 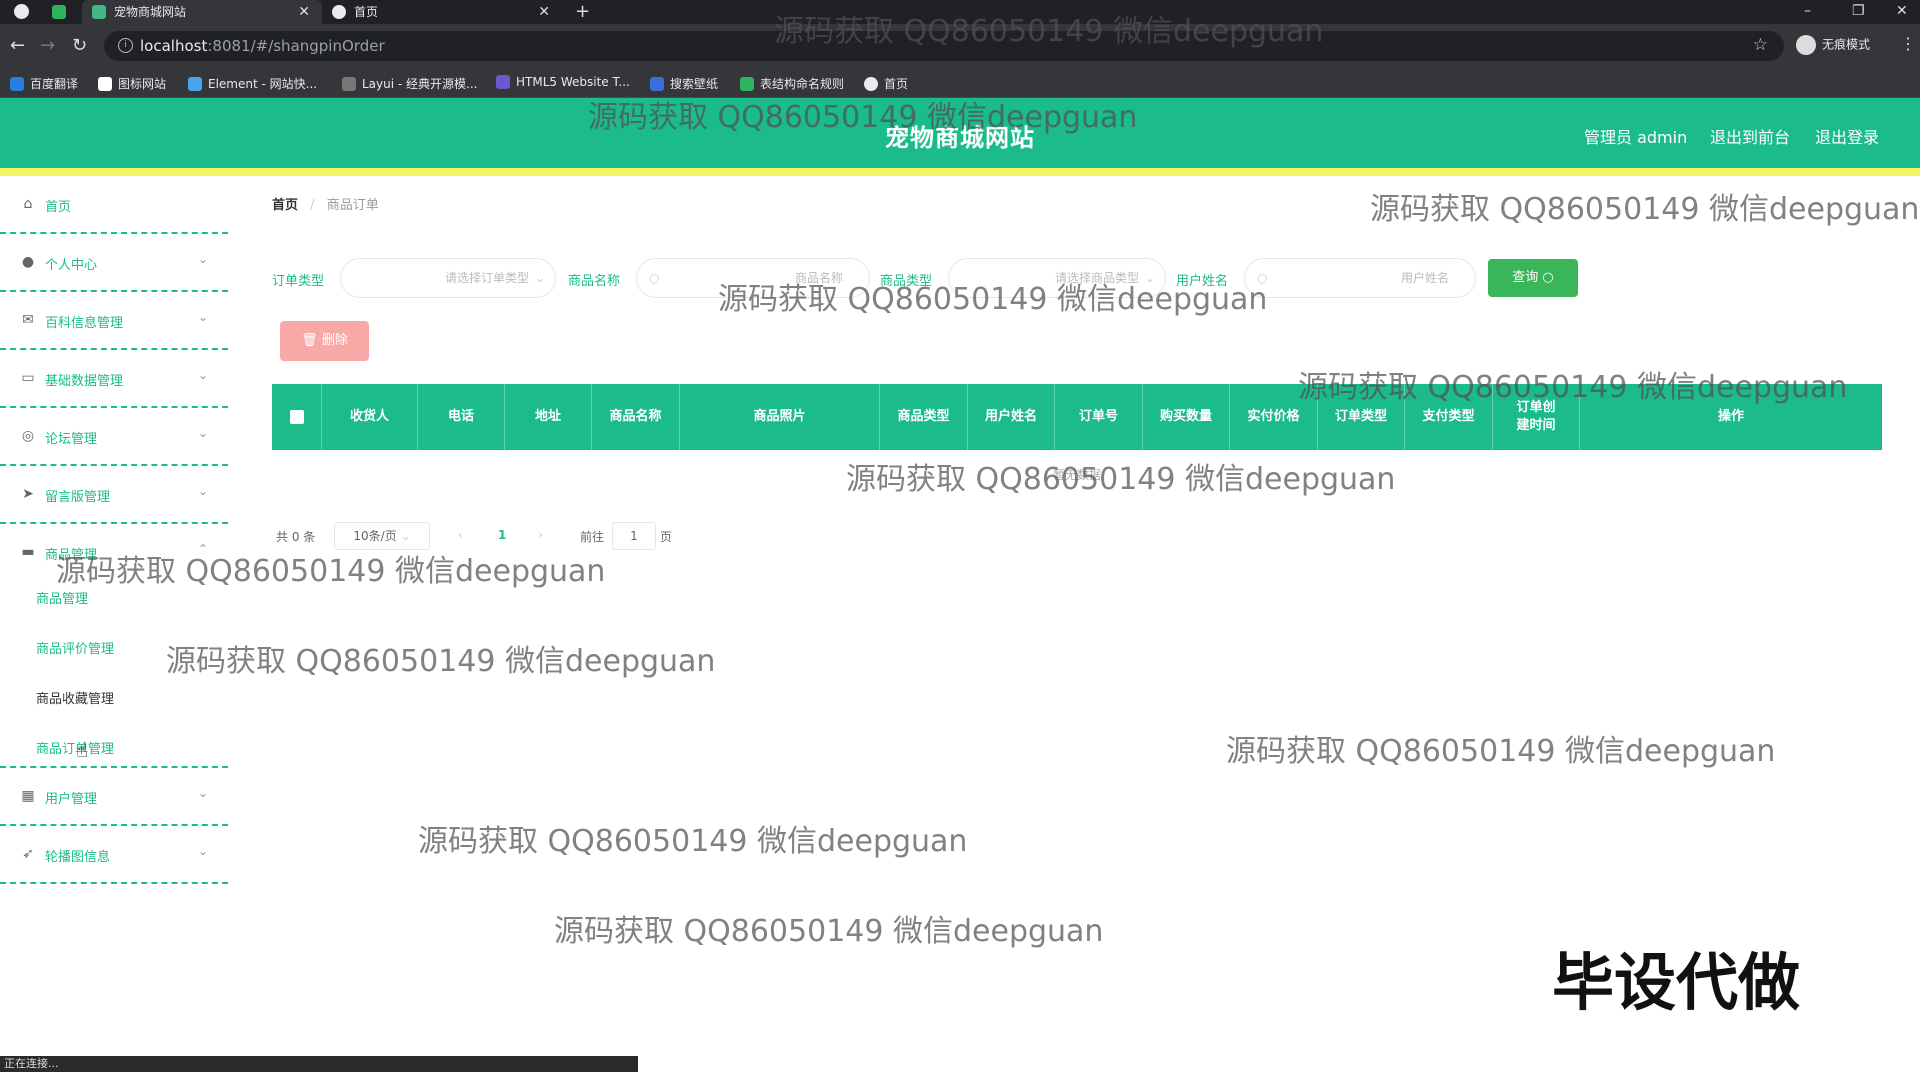 I want to click on sidebar-item-forum: ◎ 论坛管理 ⌄, so click(x=114, y=437).